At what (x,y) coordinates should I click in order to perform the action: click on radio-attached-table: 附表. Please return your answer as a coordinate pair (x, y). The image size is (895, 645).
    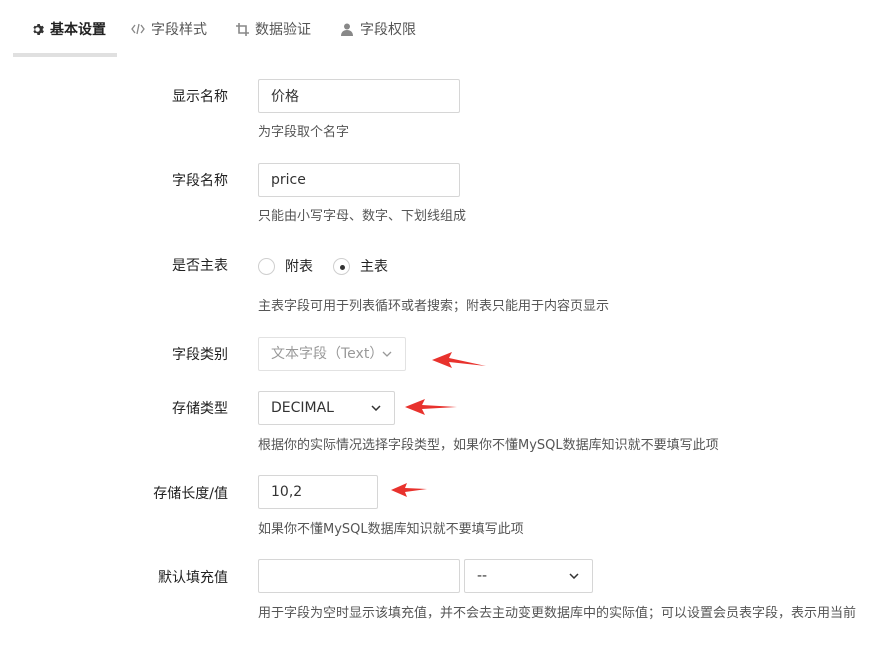
    Looking at the image, I should click on (285, 266).